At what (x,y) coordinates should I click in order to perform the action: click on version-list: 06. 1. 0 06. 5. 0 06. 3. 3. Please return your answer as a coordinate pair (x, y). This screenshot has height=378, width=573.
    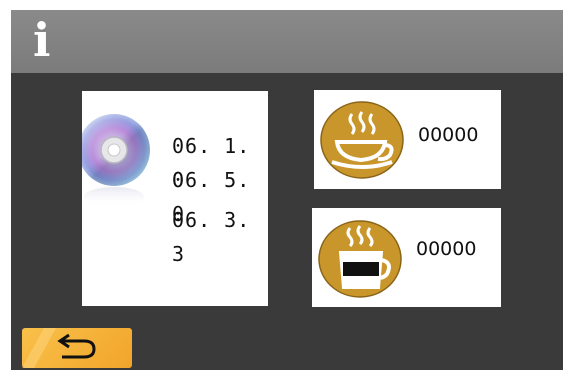
    Looking at the image, I should click on (220, 197).